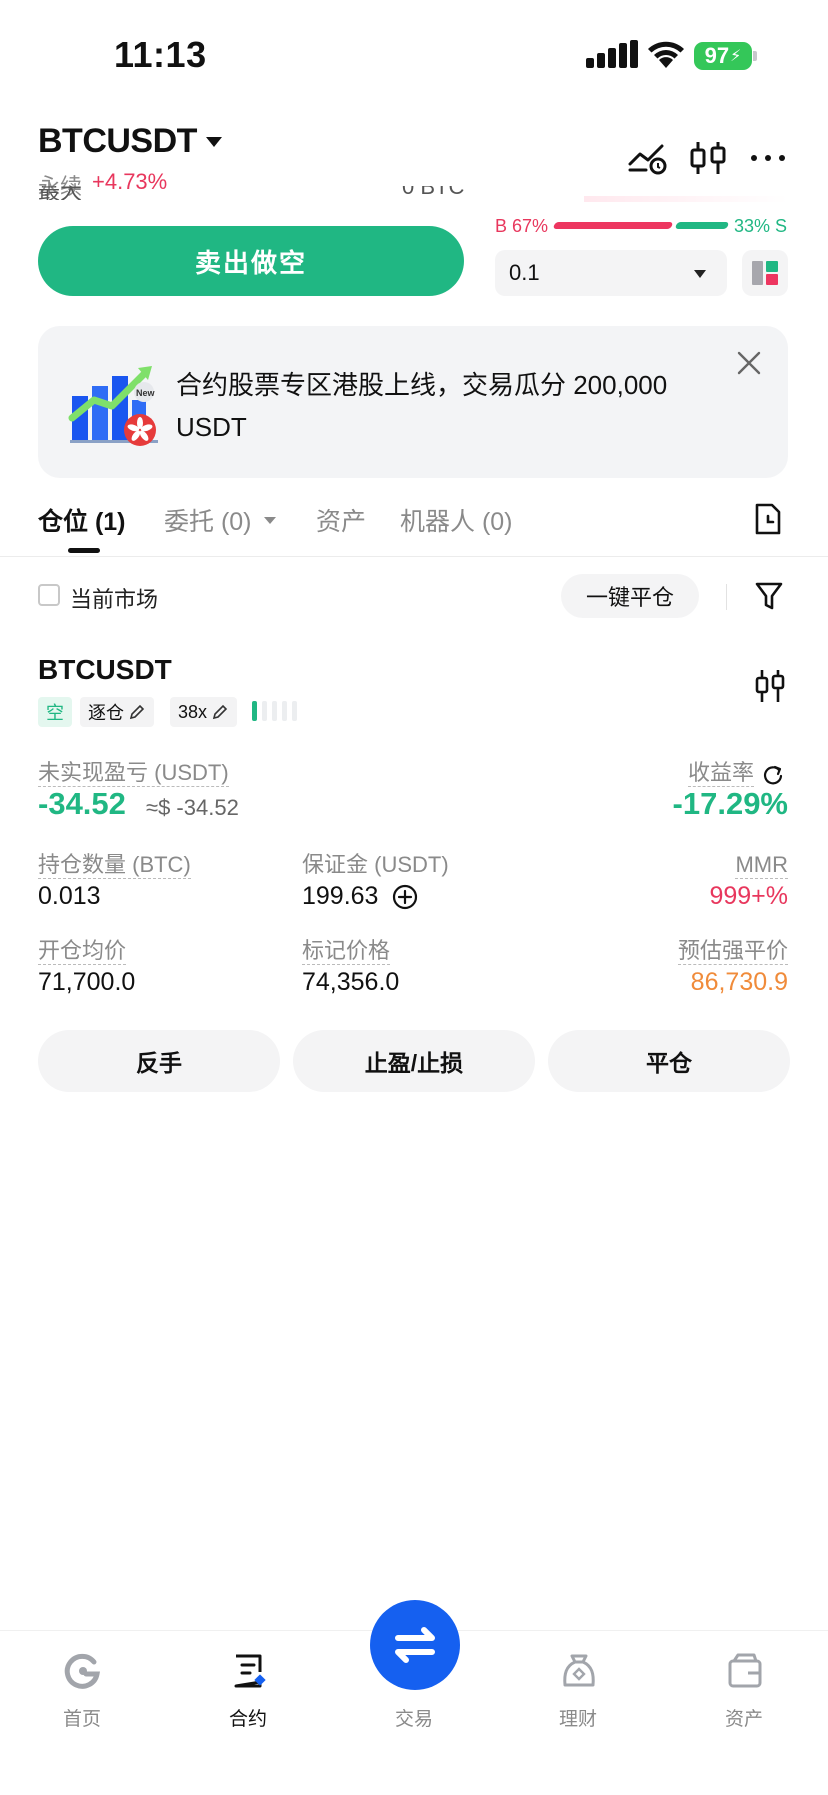 This screenshot has width=828, height=1795. I want to click on wallet-icon, so click(745, 1670).